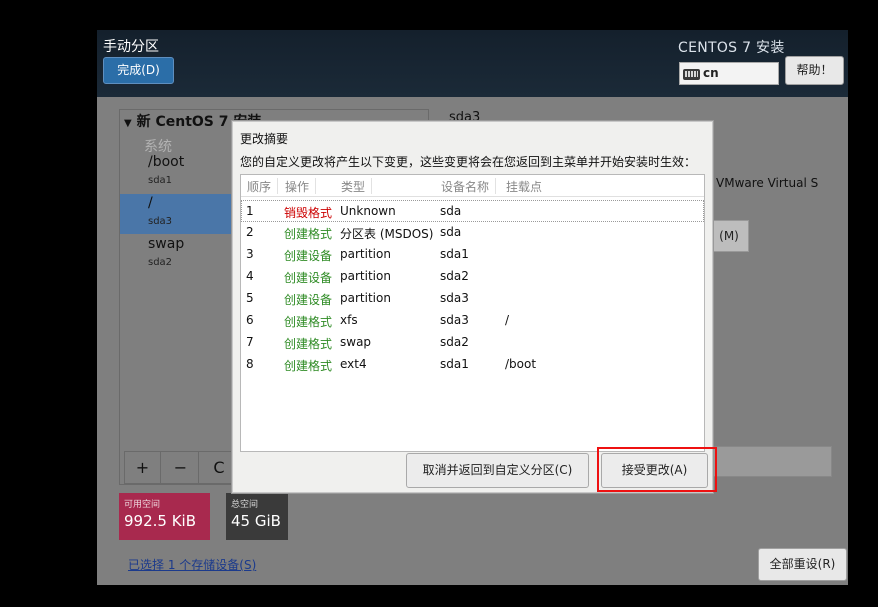 The width and height of the screenshot is (878, 607). What do you see at coordinates (472, 299) in the screenshot?
I see `table-row: 5 创建设备 partition sda3` at bounding box center [472, 299].